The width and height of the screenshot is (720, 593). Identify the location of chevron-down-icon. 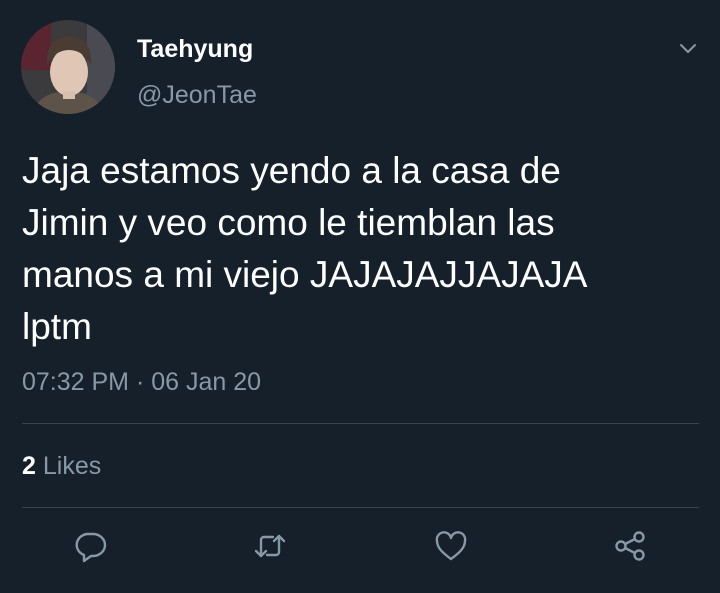
(688, 48).